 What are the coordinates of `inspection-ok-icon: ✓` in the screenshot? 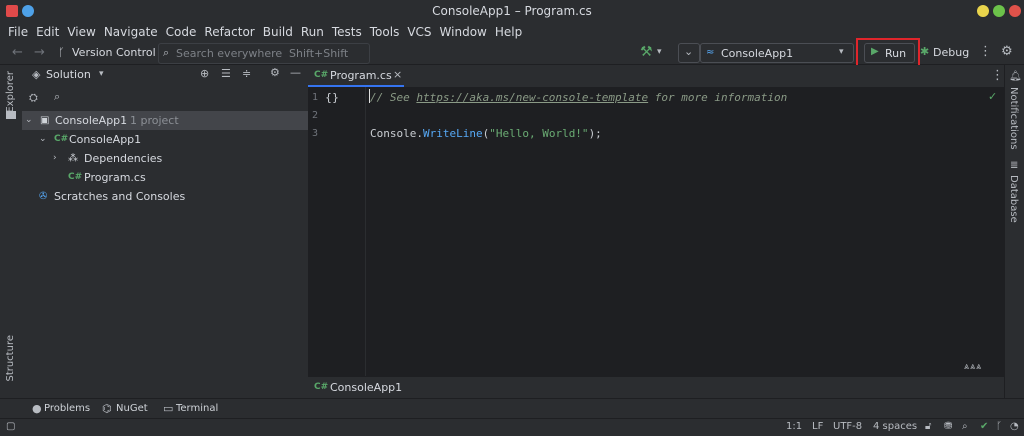 It's located at (992, 96).